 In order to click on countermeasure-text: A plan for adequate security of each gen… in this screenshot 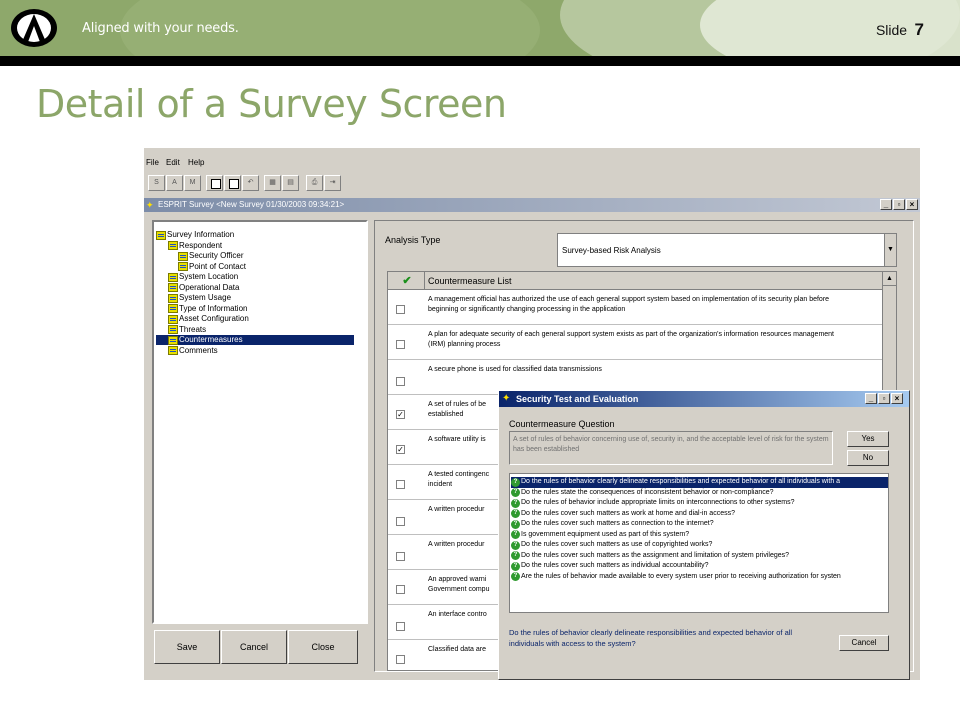, I will do `click(631, 339)`.